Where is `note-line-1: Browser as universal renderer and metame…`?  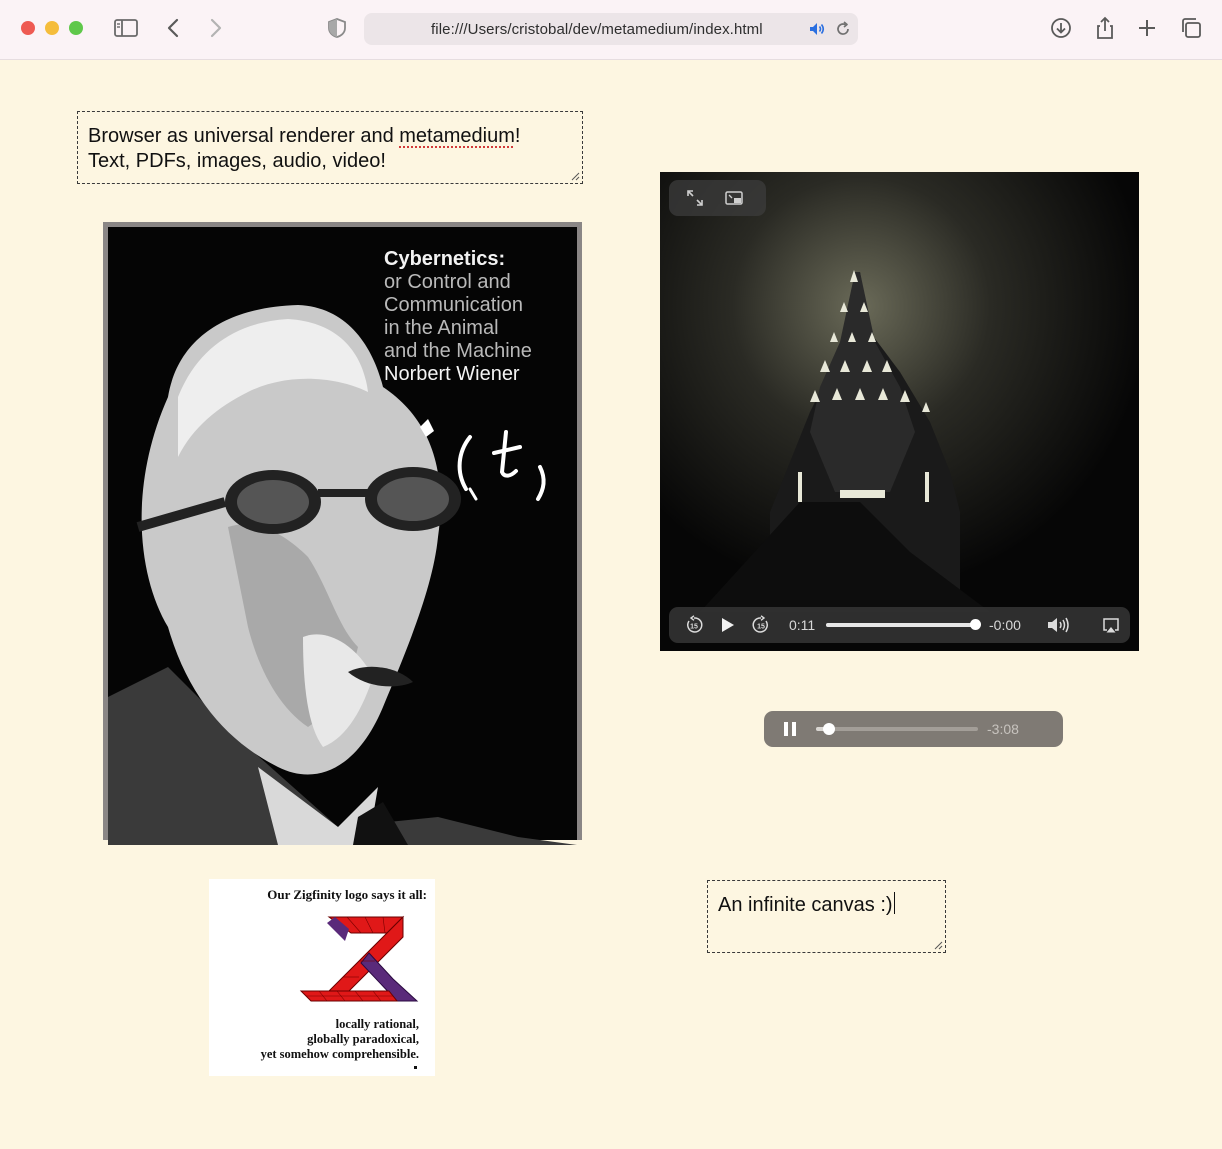 note-line-1: Browser as universal renderer and metame… is located at coordinates (330, 136).